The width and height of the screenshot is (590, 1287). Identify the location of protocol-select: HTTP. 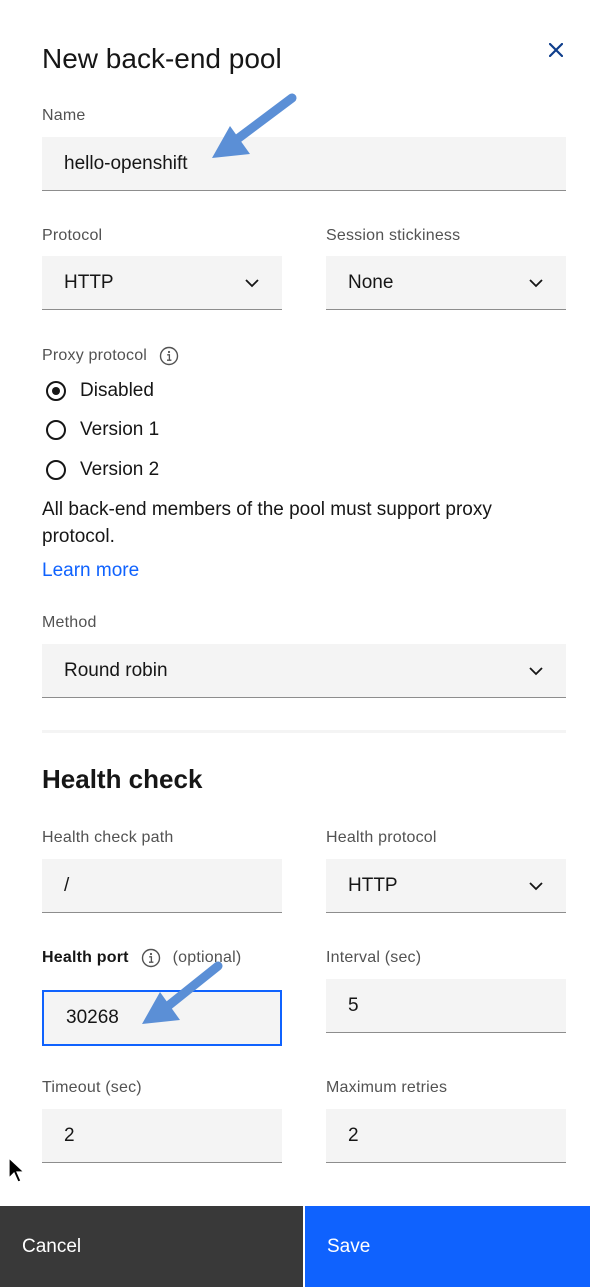
(162, 283).